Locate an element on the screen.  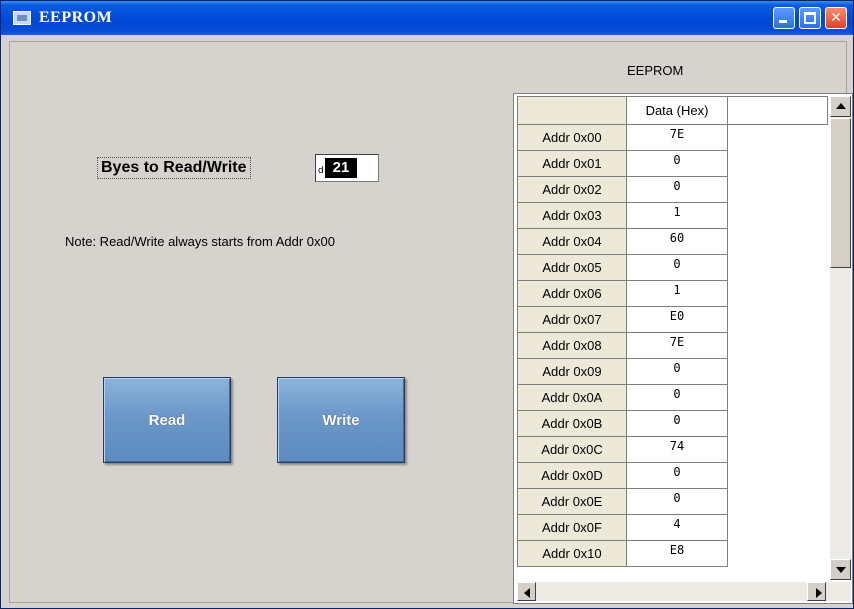
table-row: Addr 0x00 7E is located at coordinates (622, 138).